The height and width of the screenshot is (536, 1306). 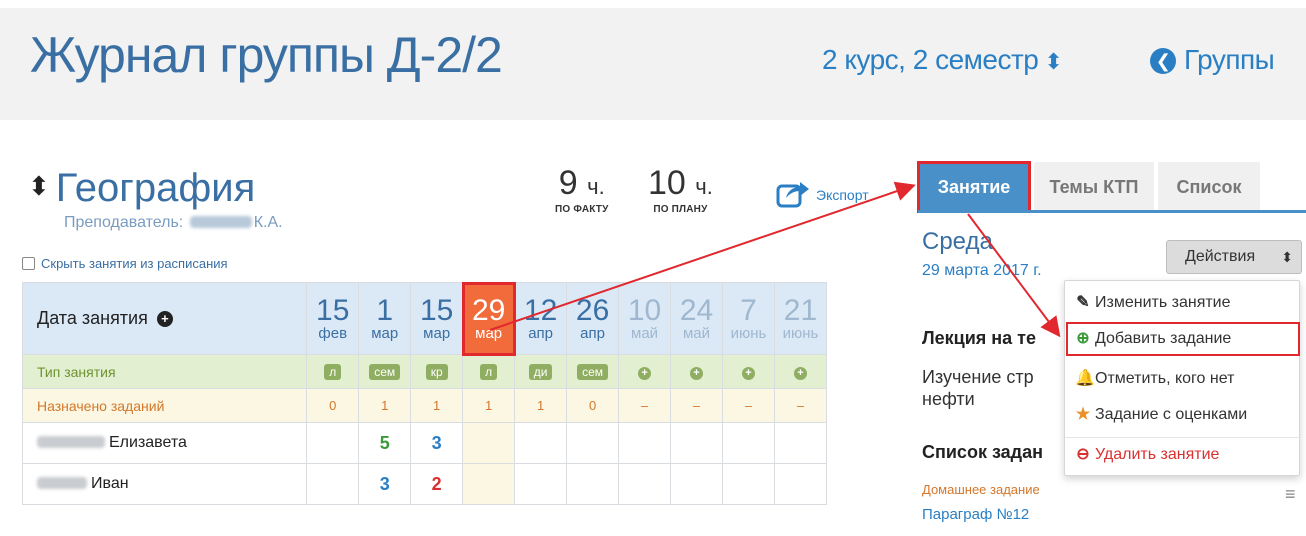 What do you see at coordinates (164, 484) in the screenshot?
I see `student-name: Иван` at bounding box center [164, 484].